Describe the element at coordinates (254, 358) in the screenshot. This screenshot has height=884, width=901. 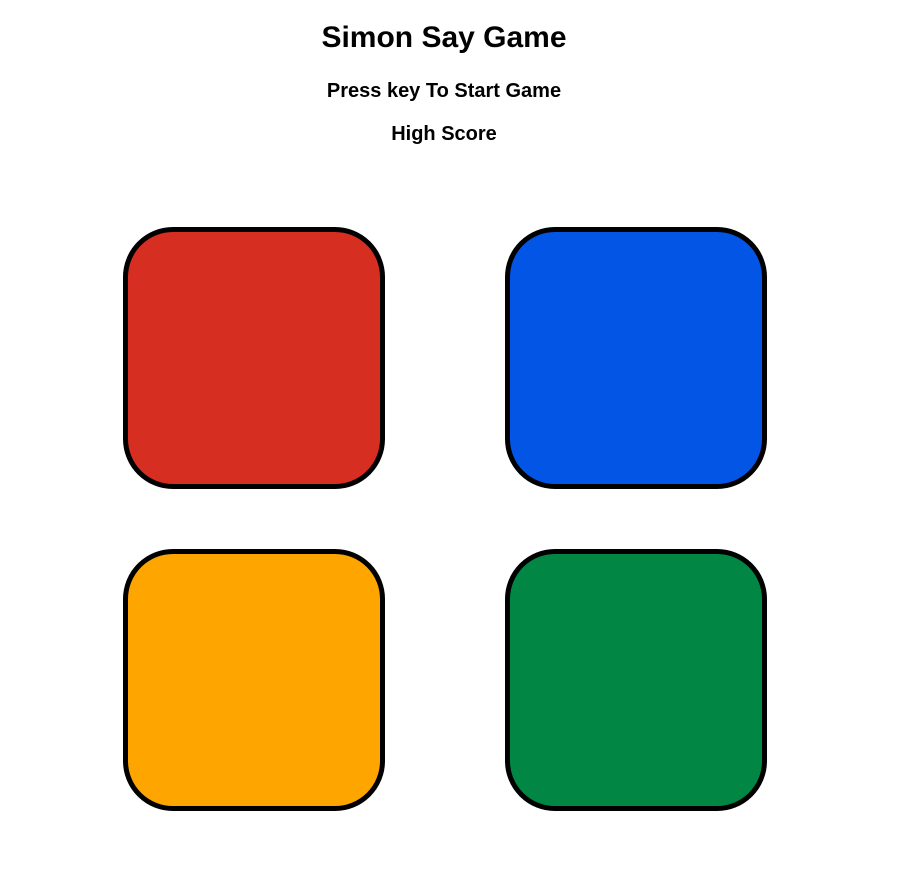
I see `red-button` at that location.